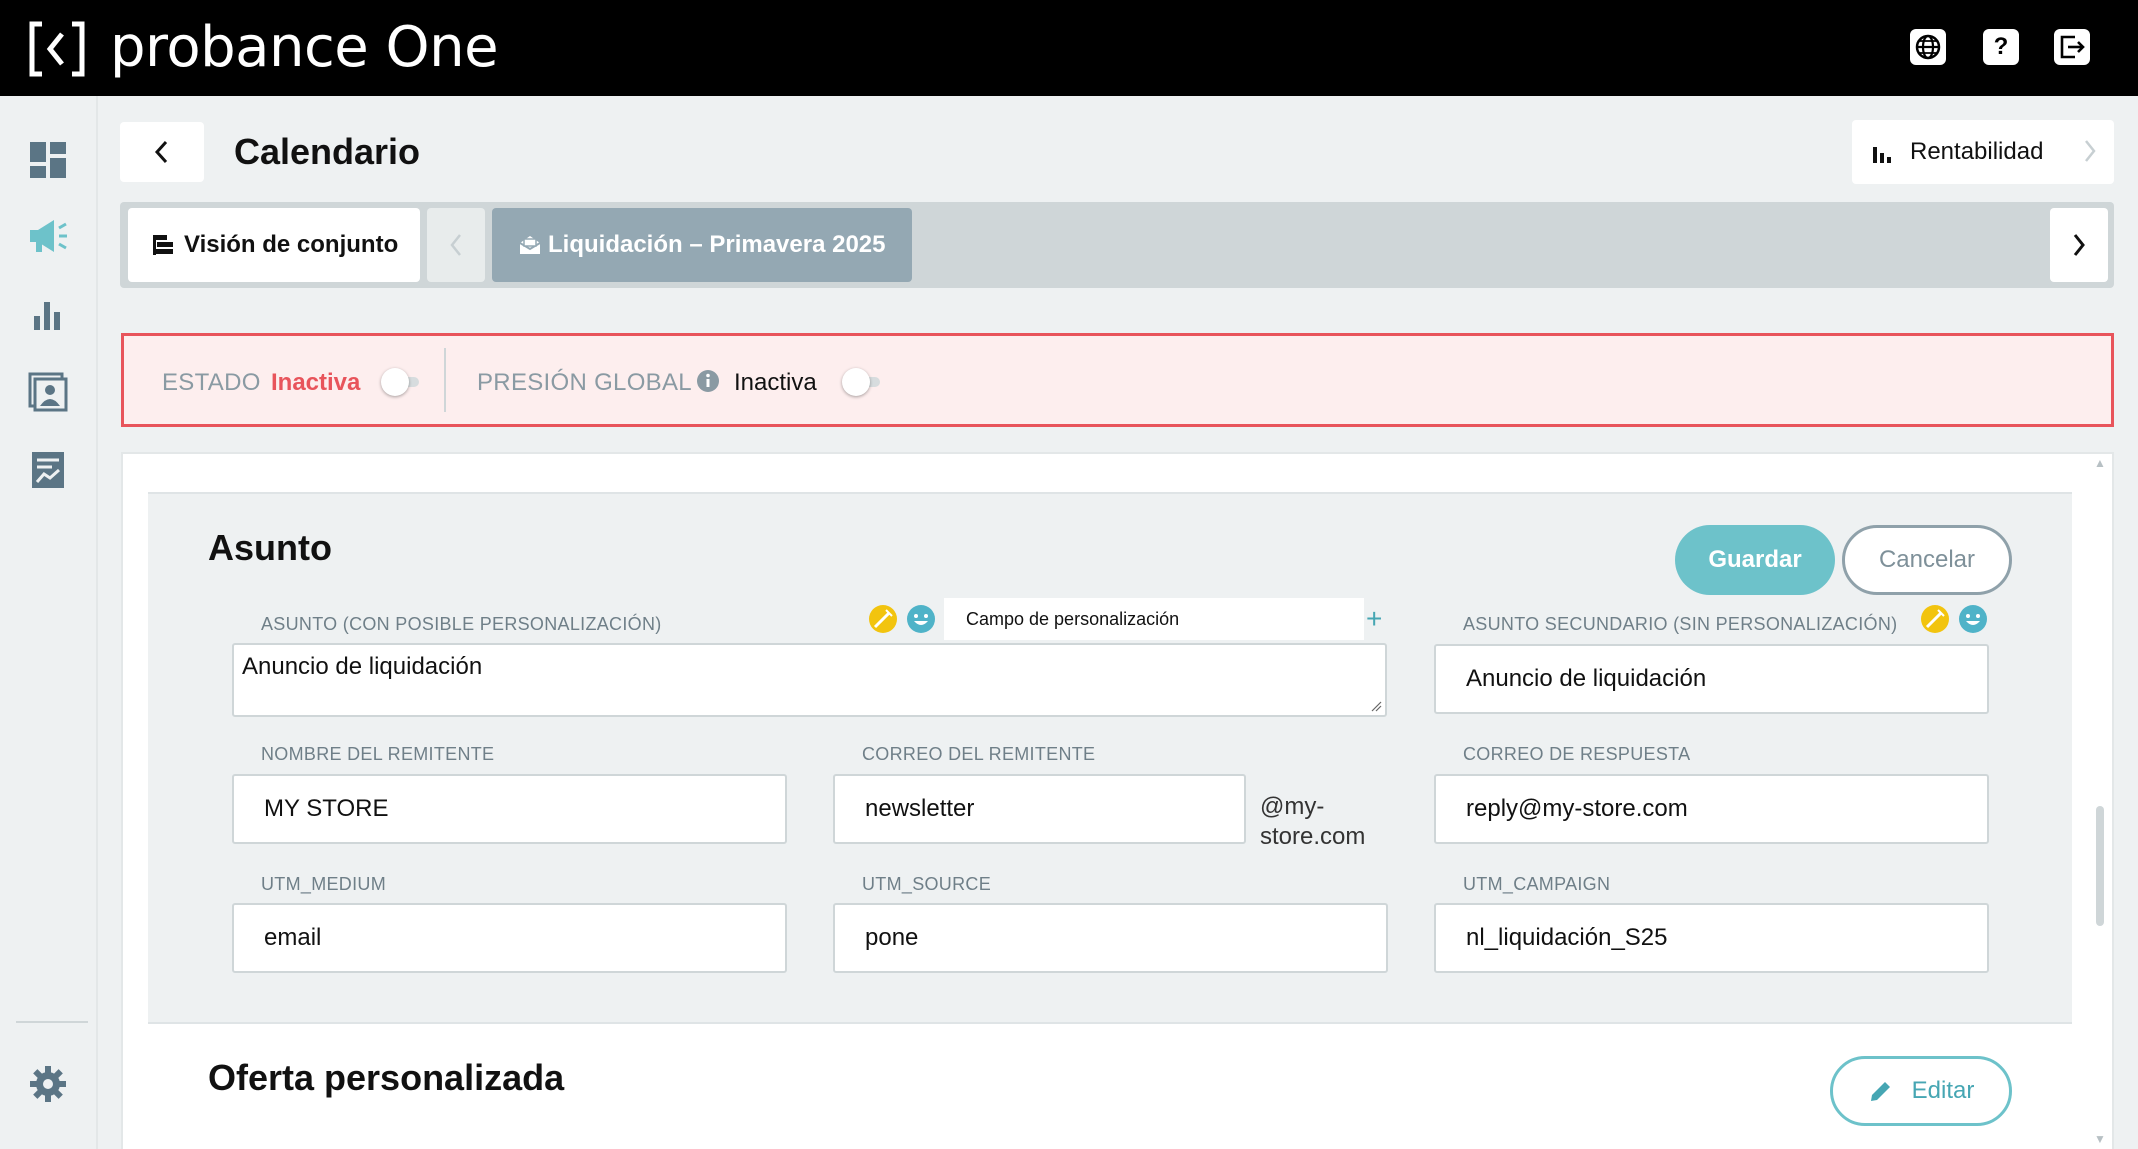 The image size is (2138, 1149). I want to click on dashboard-icon, so click(48, 160).